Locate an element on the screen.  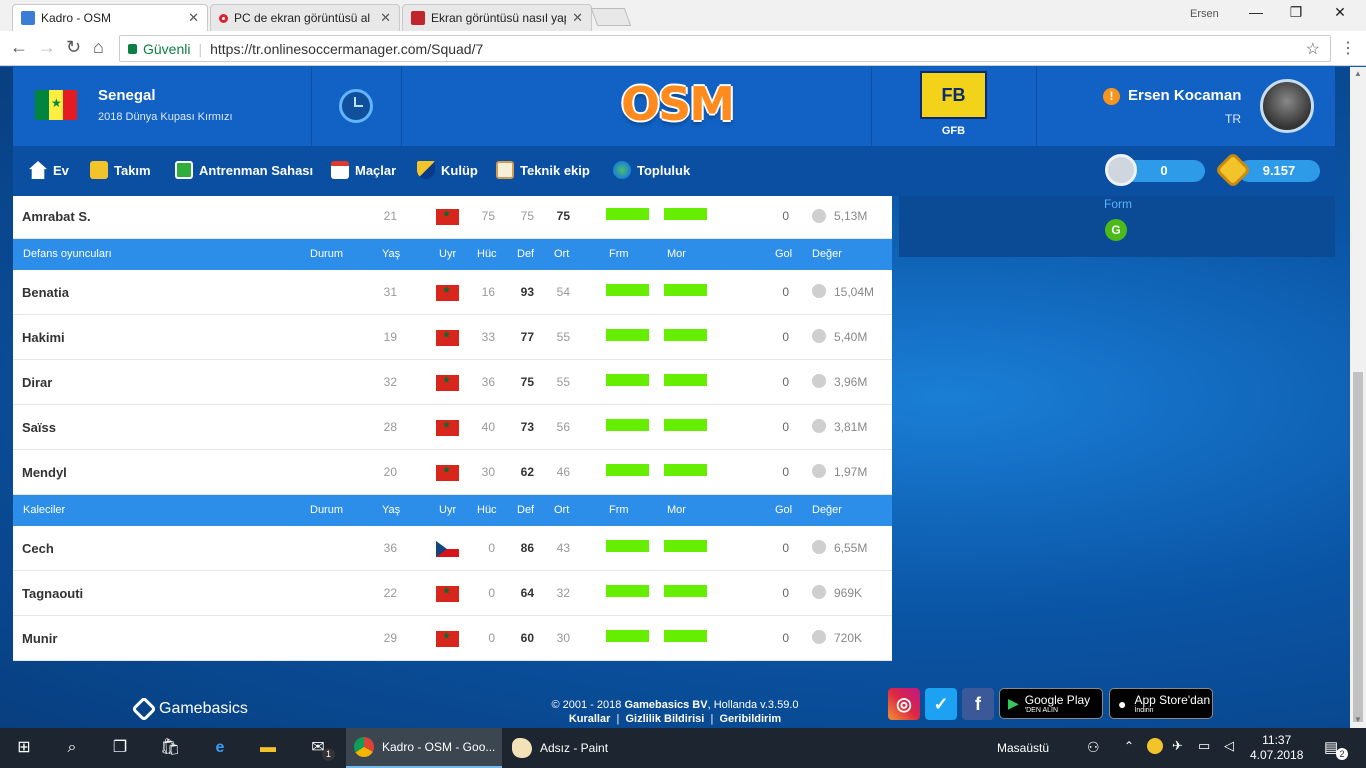
tab-kadro-osm: Kadro - OSM ✕ is located at coordinates (110, 17).